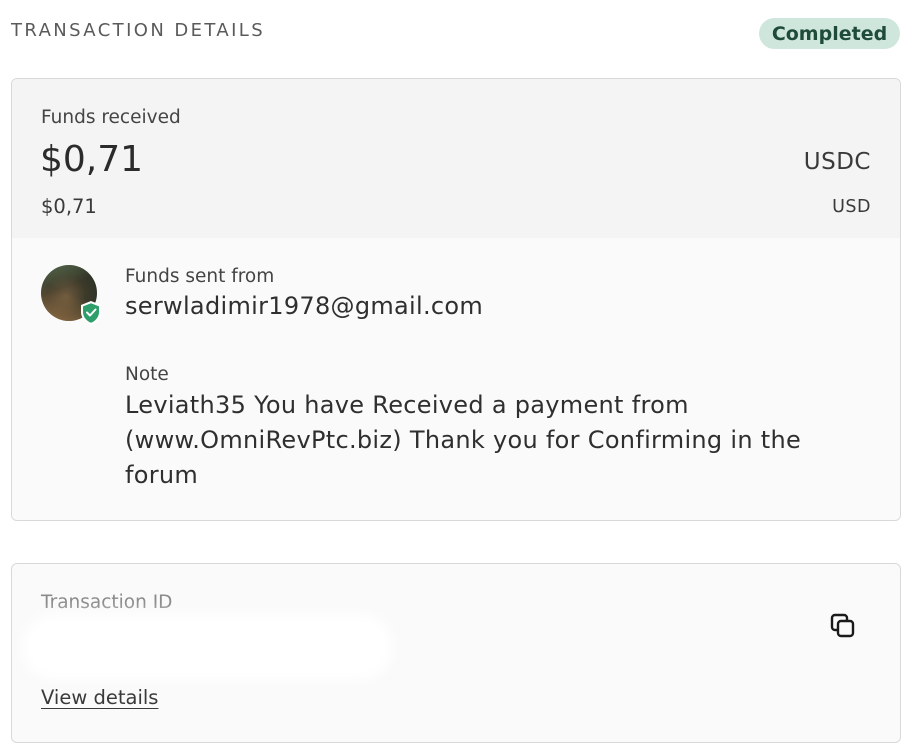 The width and height of the screenshot is (915, 749). What do you see at coordinates (207, 647) in the screenshot?
I see `transaction-id-value-redacted` at bounding box center [207, 647].